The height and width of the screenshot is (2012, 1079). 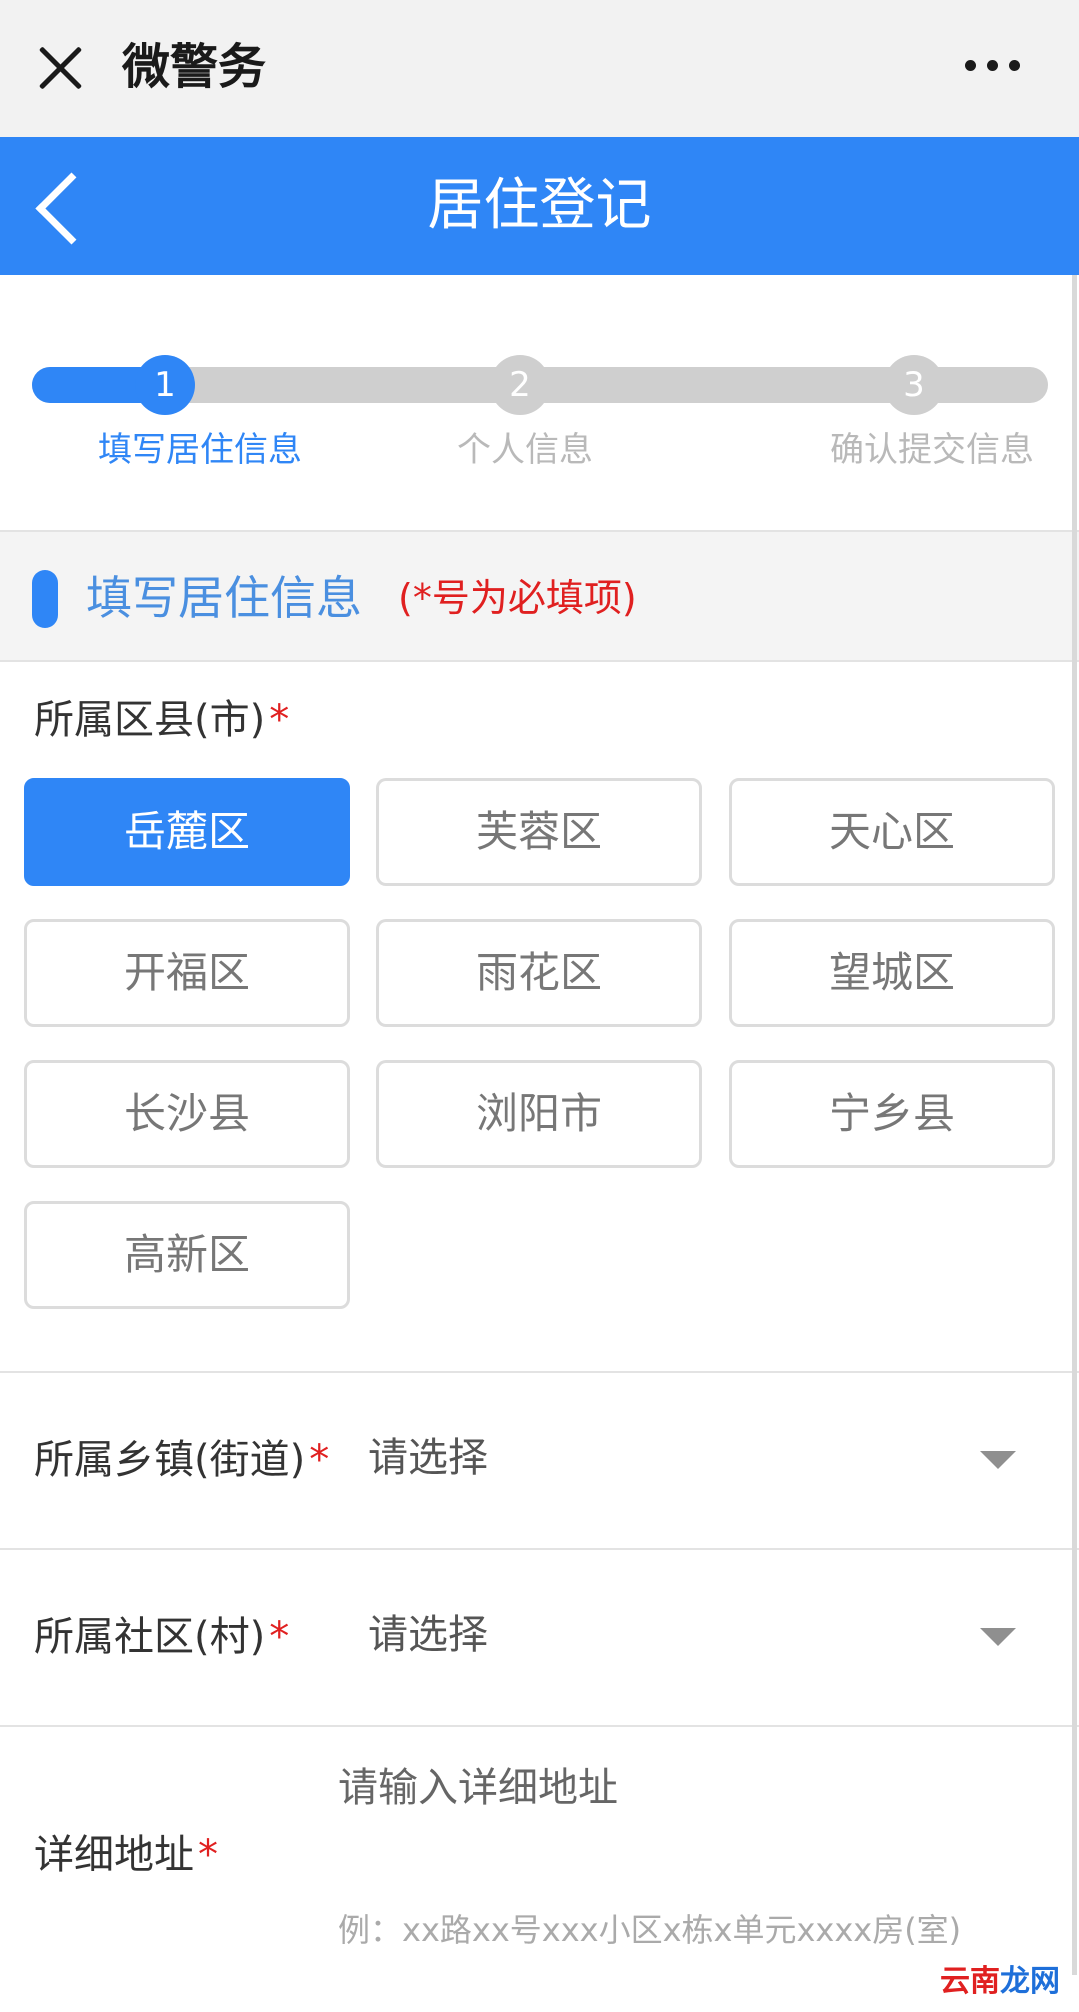 What do you see at coordinates (428, 1458) in the screenshot?
I see `town-select: 请选择` at bounding box center [428, 1458].